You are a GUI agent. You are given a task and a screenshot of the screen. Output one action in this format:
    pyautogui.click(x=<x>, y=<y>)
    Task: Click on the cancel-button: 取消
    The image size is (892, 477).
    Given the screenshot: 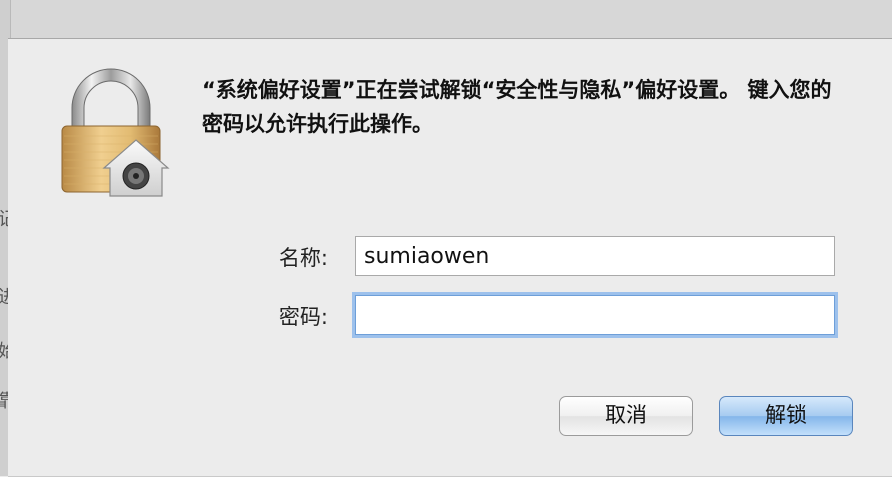 What is the action you would take?
    pyautogui.click(x=626, y=416)
    